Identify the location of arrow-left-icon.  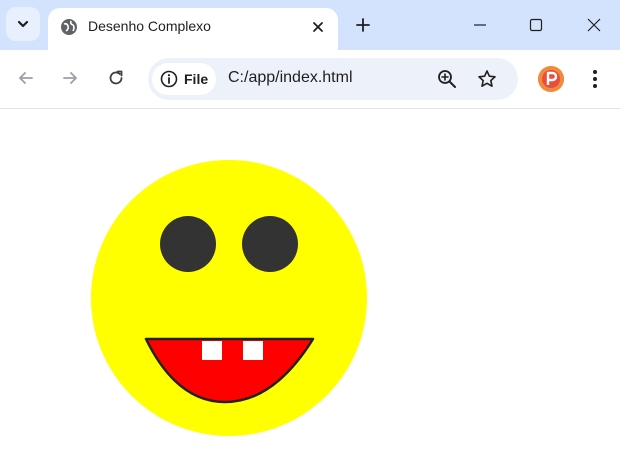
(26, 78).